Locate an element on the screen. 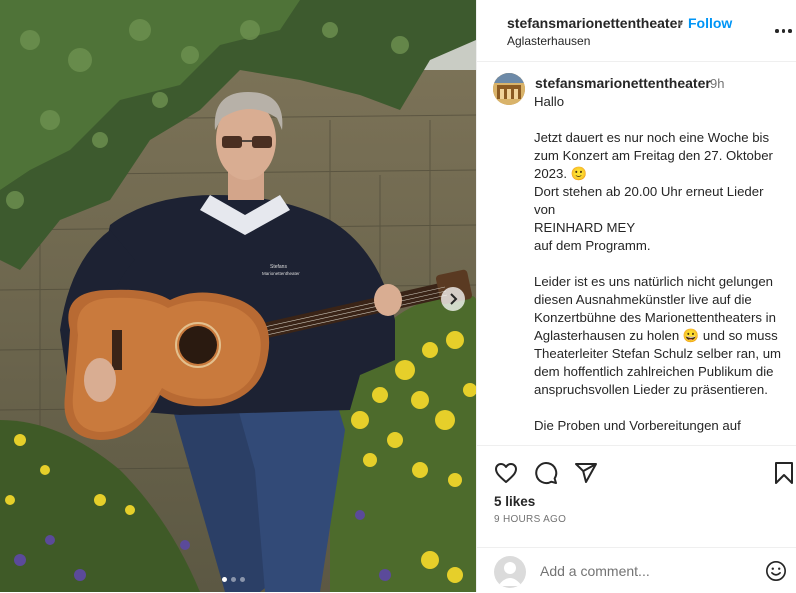 The width and height of the screenshot is (796, 593). comment-bar is located at coordinates (636, 570).